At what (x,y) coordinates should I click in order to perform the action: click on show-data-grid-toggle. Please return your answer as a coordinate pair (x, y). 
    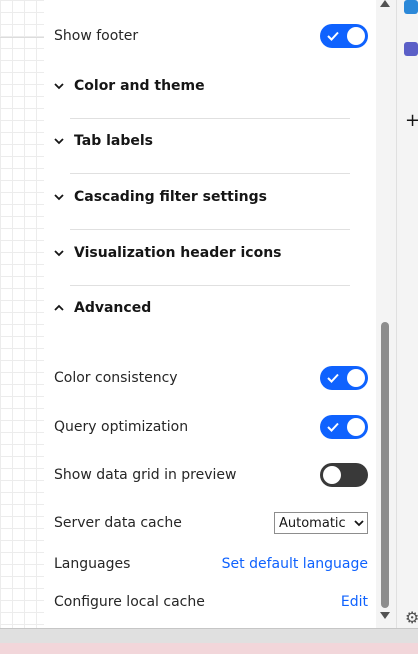
    Looking at the image, I should click on (344, 475).